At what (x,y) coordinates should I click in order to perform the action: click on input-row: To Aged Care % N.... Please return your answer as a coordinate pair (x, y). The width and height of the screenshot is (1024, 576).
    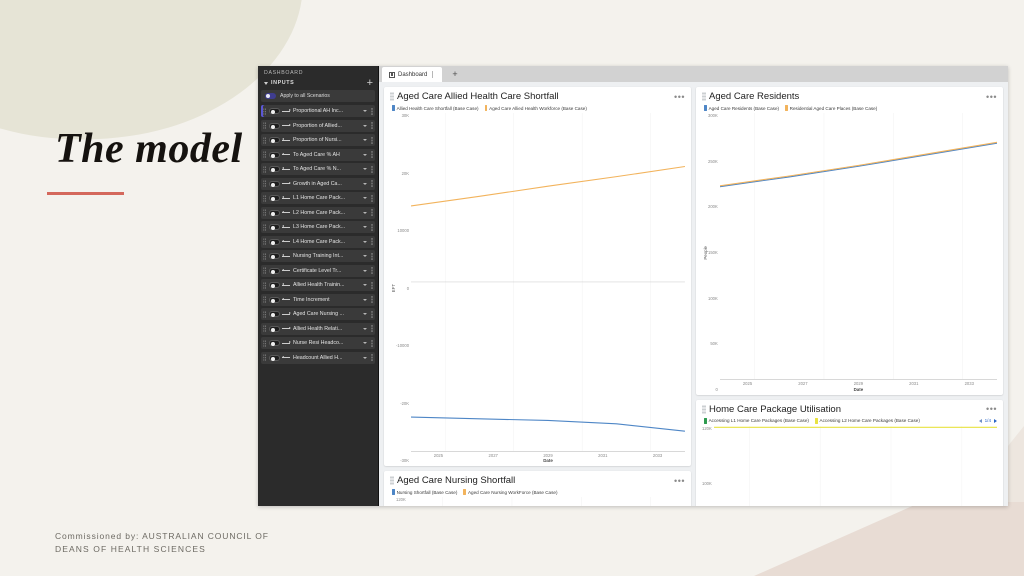
    Looking at the image, I should click on (318, 169).